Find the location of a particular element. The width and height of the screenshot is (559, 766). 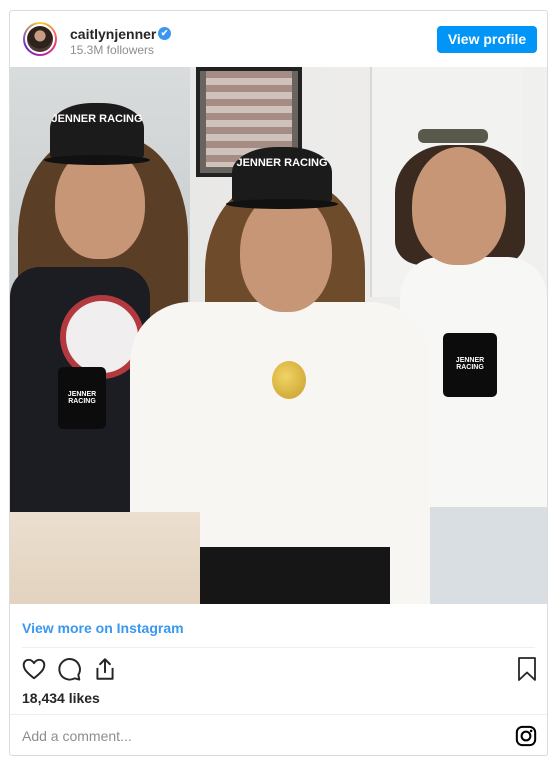

person-center-pants is located at coordinates (290, 575).